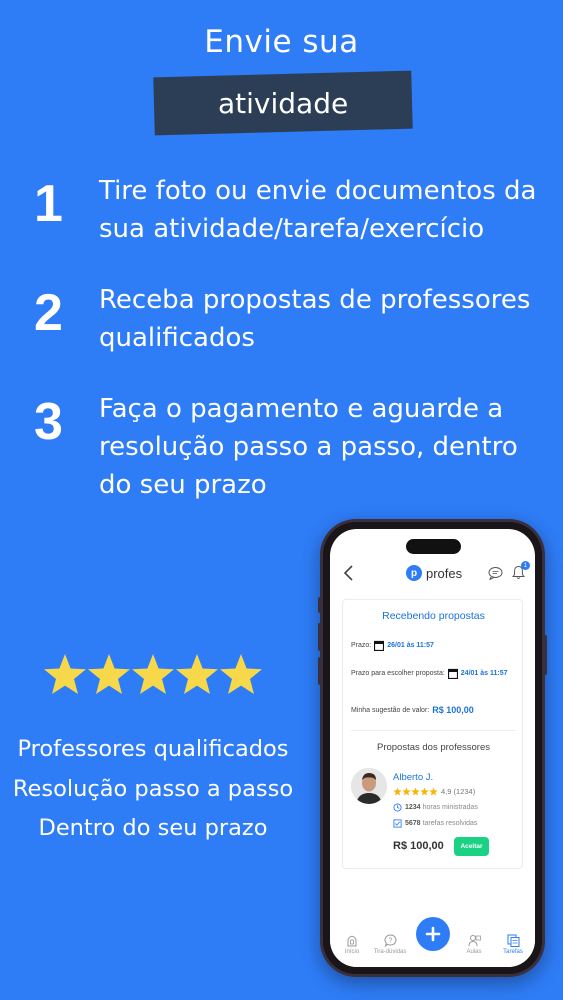  I want to click on title-line1: Envie sua, so click(281, 42).